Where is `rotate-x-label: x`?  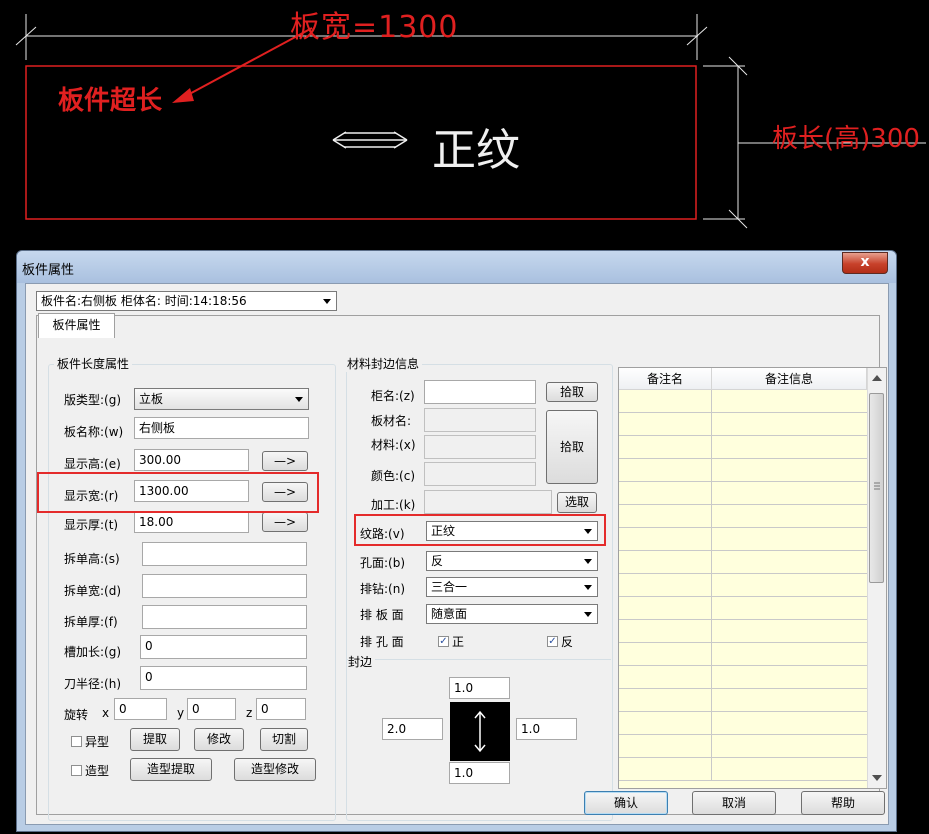 rotate-x-label: x is located at coordinates (106, 713).